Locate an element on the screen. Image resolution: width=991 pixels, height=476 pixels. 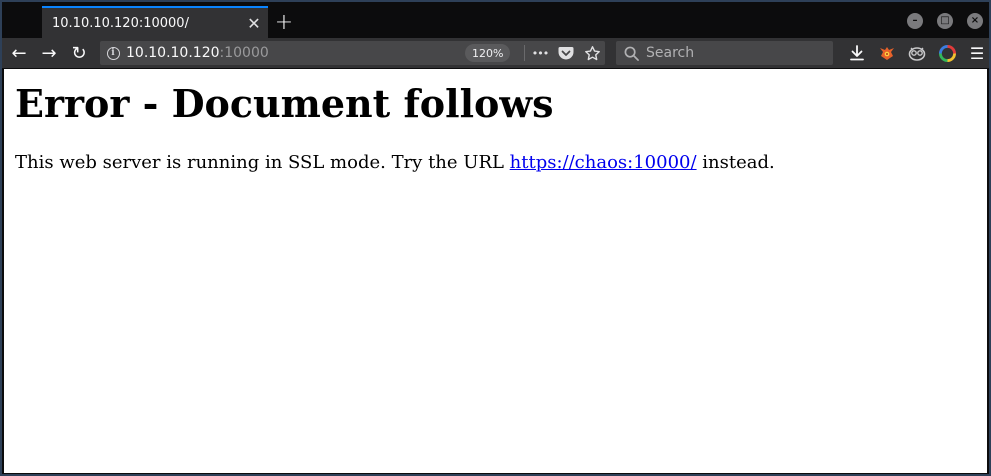
maximize-icon: □ is located at coordinates (945, 20).